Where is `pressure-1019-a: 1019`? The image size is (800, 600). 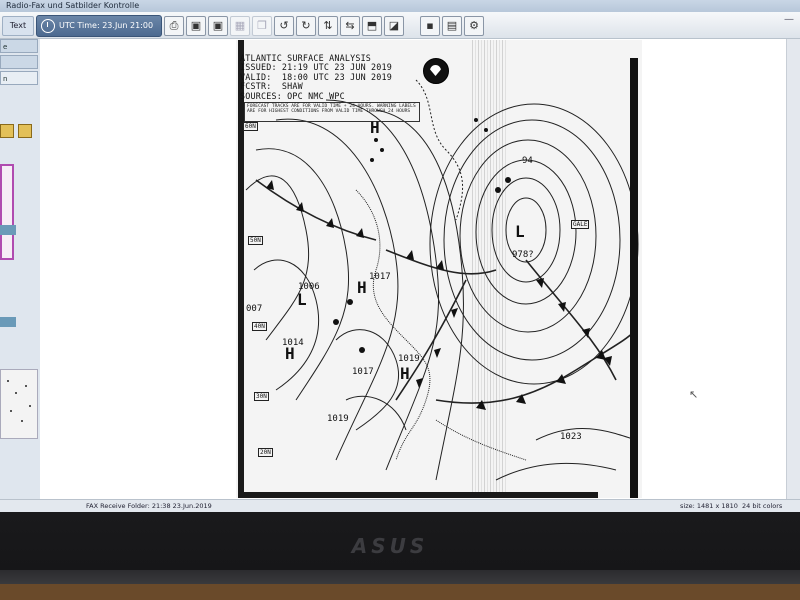
pressure-1019-a: 1019 is located at coordinates (409, 359).